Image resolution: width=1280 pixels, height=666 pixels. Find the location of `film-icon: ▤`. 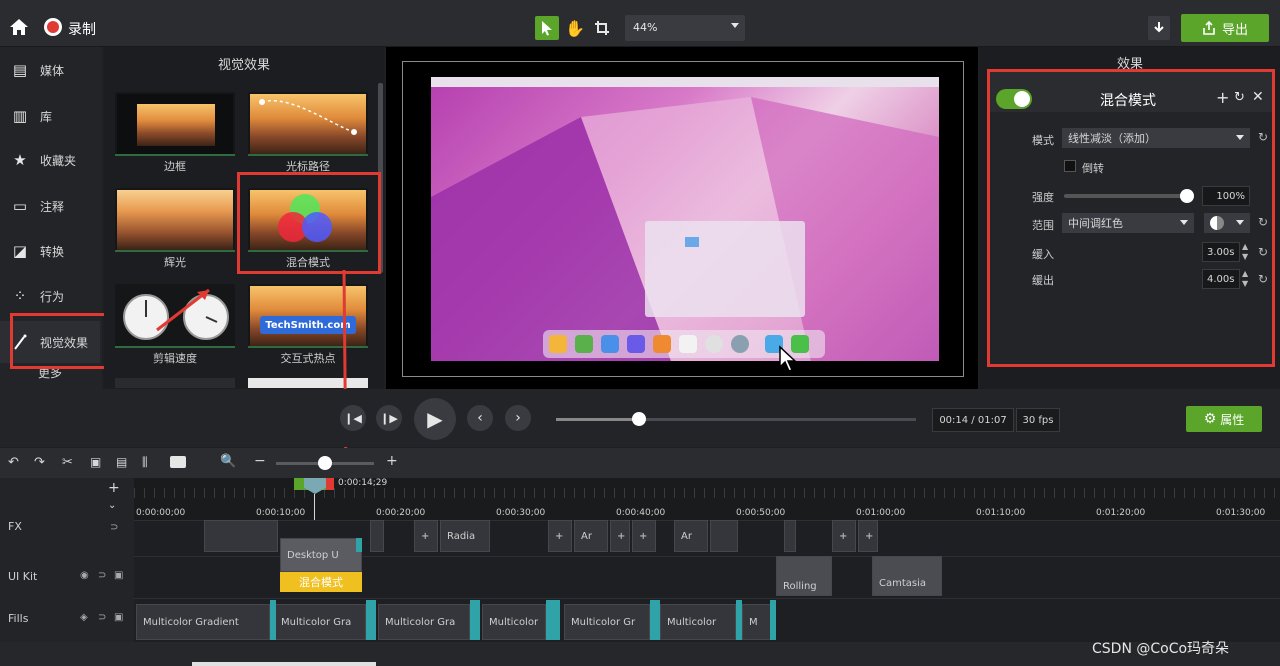

film-icon: ▤ is located at coordinates (20, 70).